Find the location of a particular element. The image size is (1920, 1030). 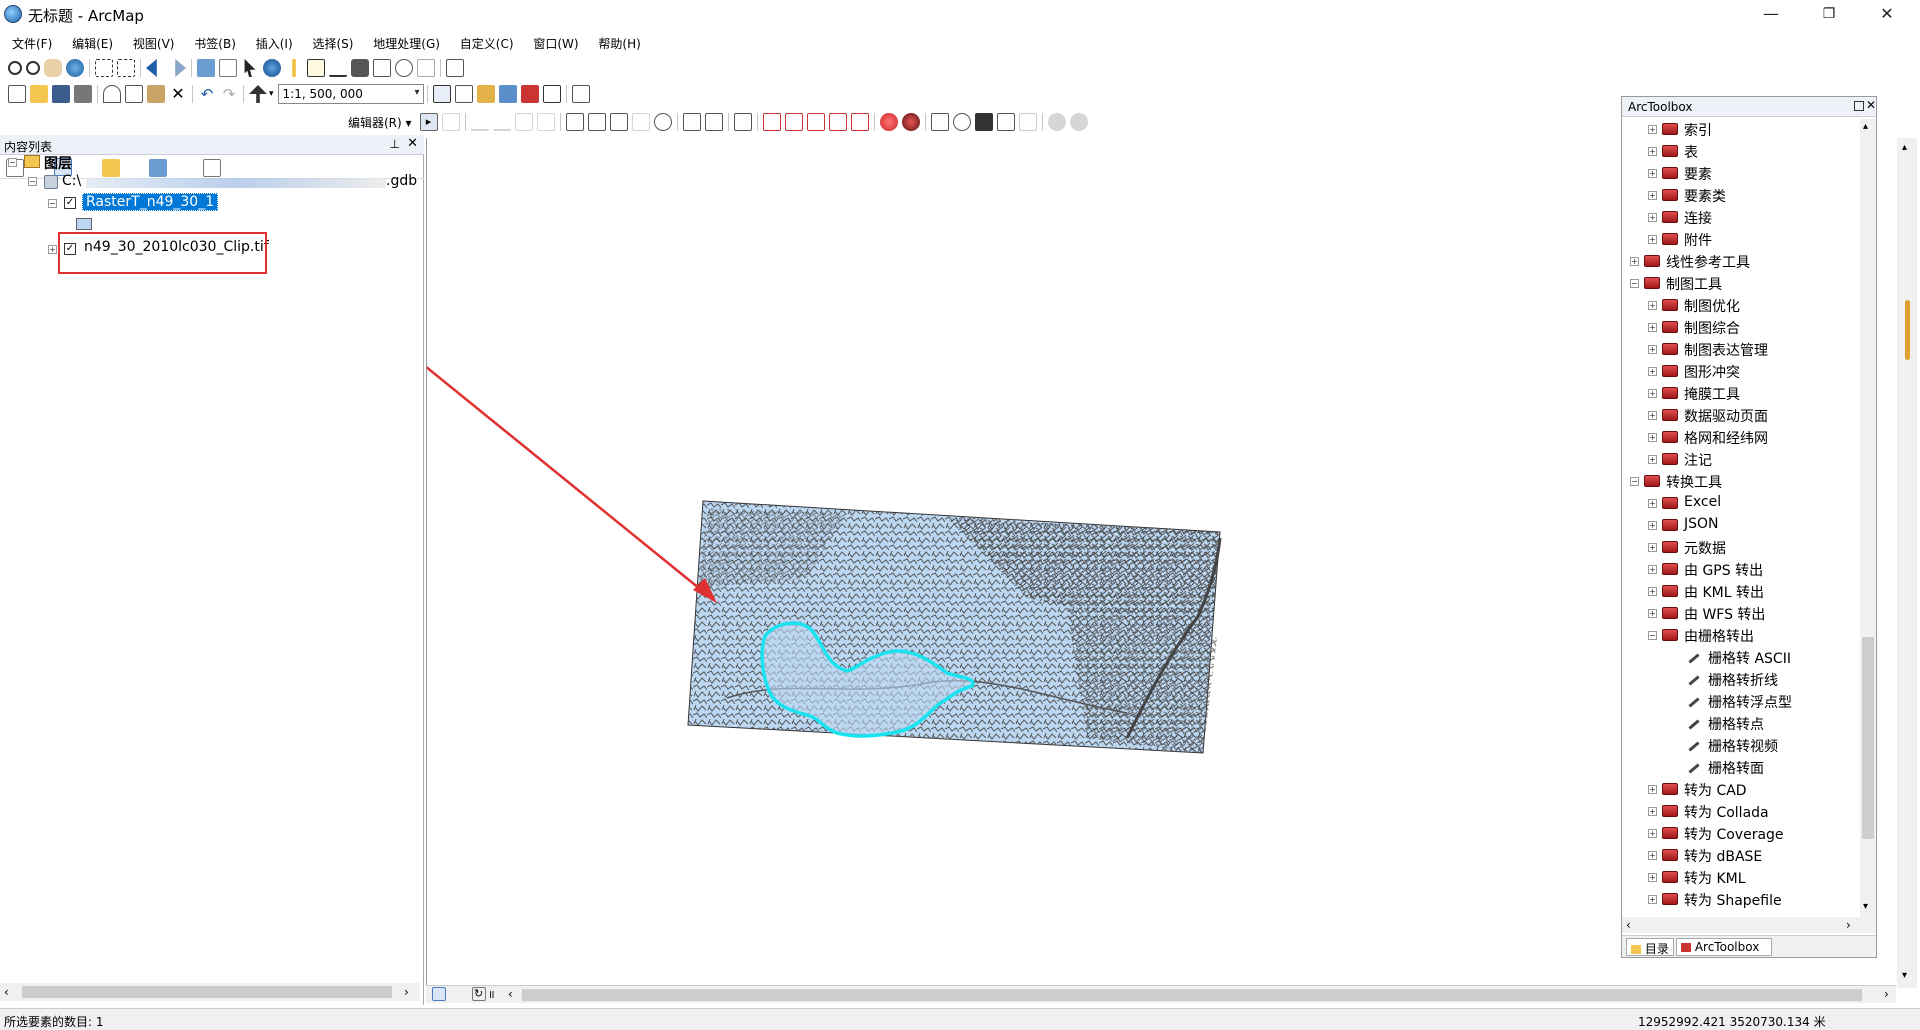

close-button: ✕ is located at coordinates (1887, 14).